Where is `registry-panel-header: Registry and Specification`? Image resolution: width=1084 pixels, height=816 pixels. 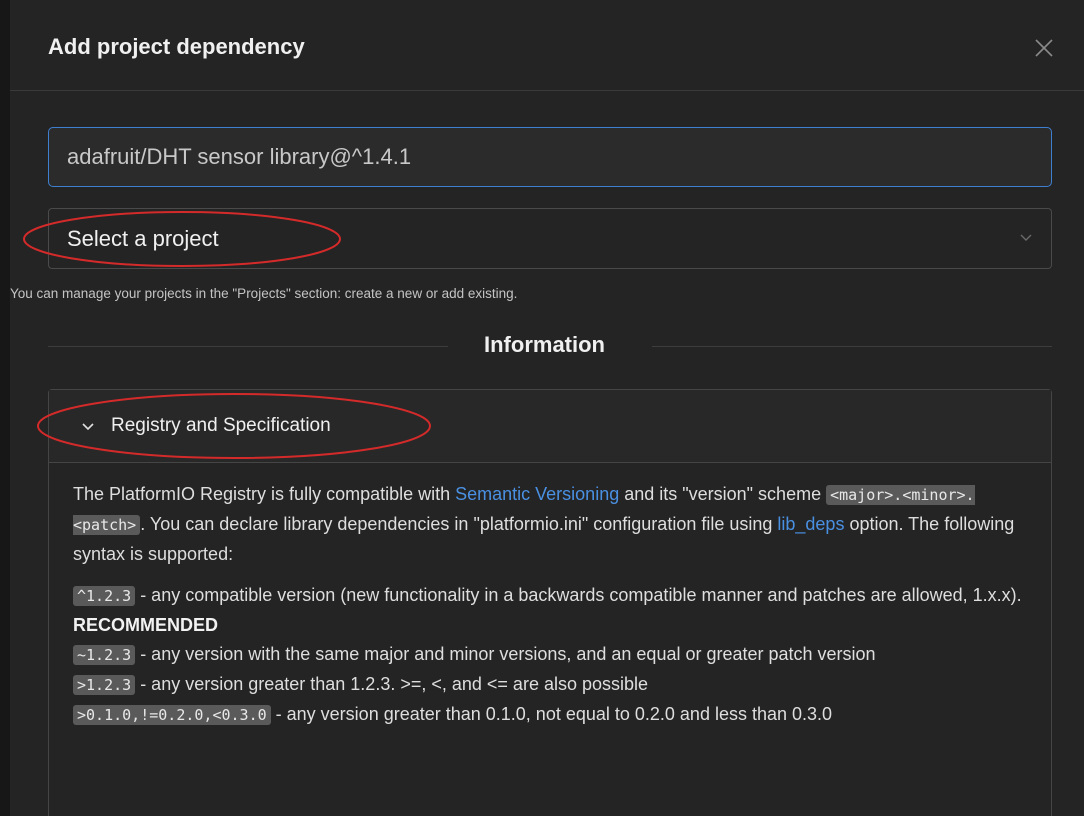 registry-panel-header: Registry and Specification is located at coordinates (550, 426).